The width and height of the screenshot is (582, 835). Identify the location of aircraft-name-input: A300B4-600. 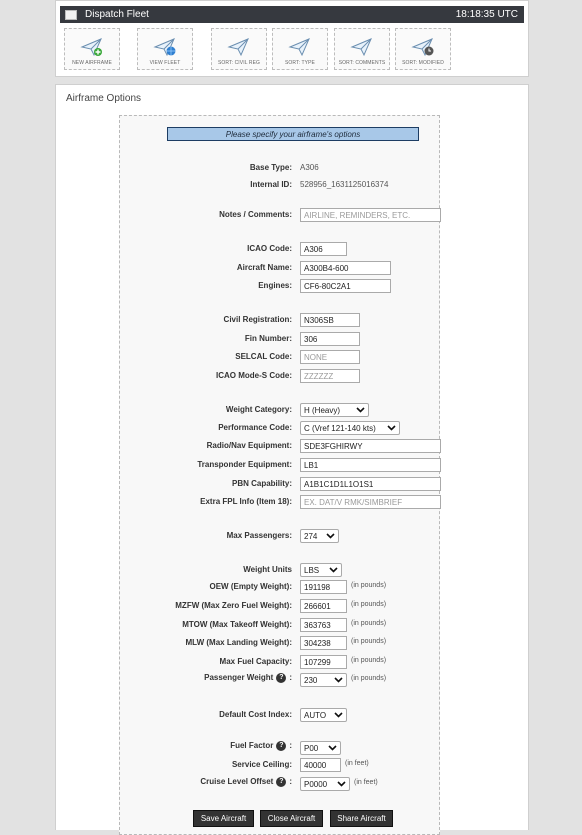
(345, 268).